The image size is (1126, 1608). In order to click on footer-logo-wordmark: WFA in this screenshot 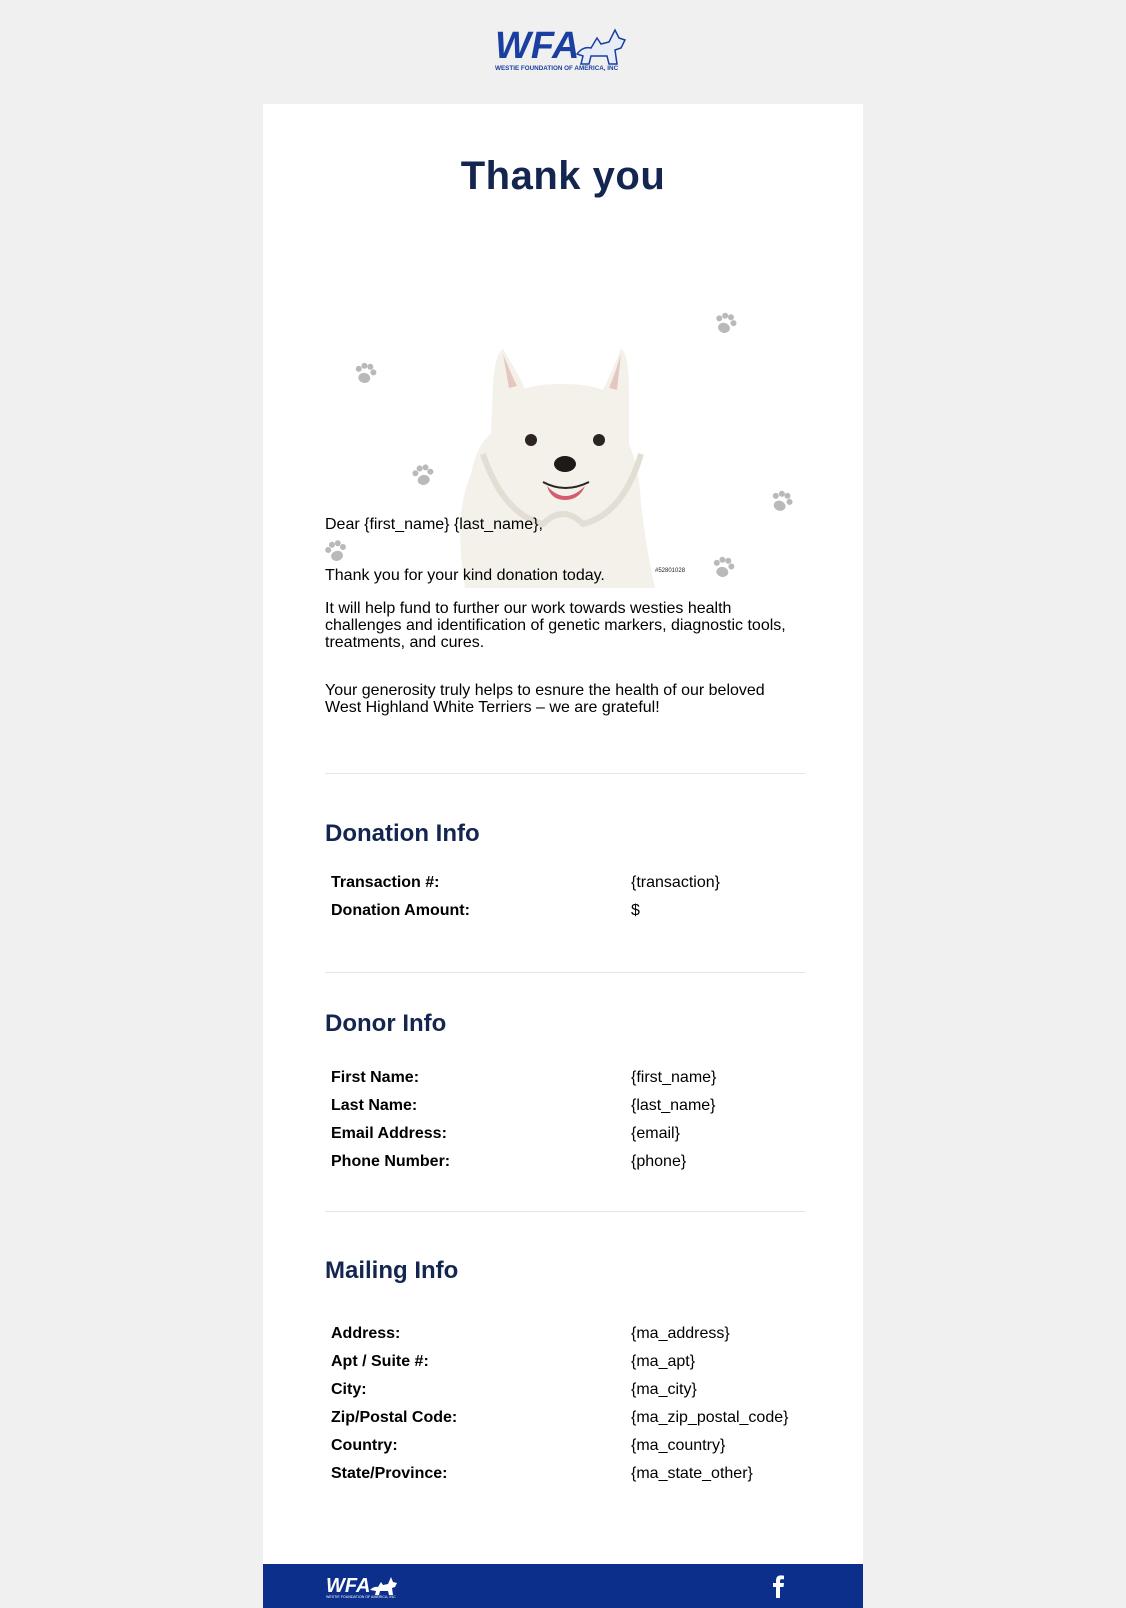, I will do `click(348, 1586)`.